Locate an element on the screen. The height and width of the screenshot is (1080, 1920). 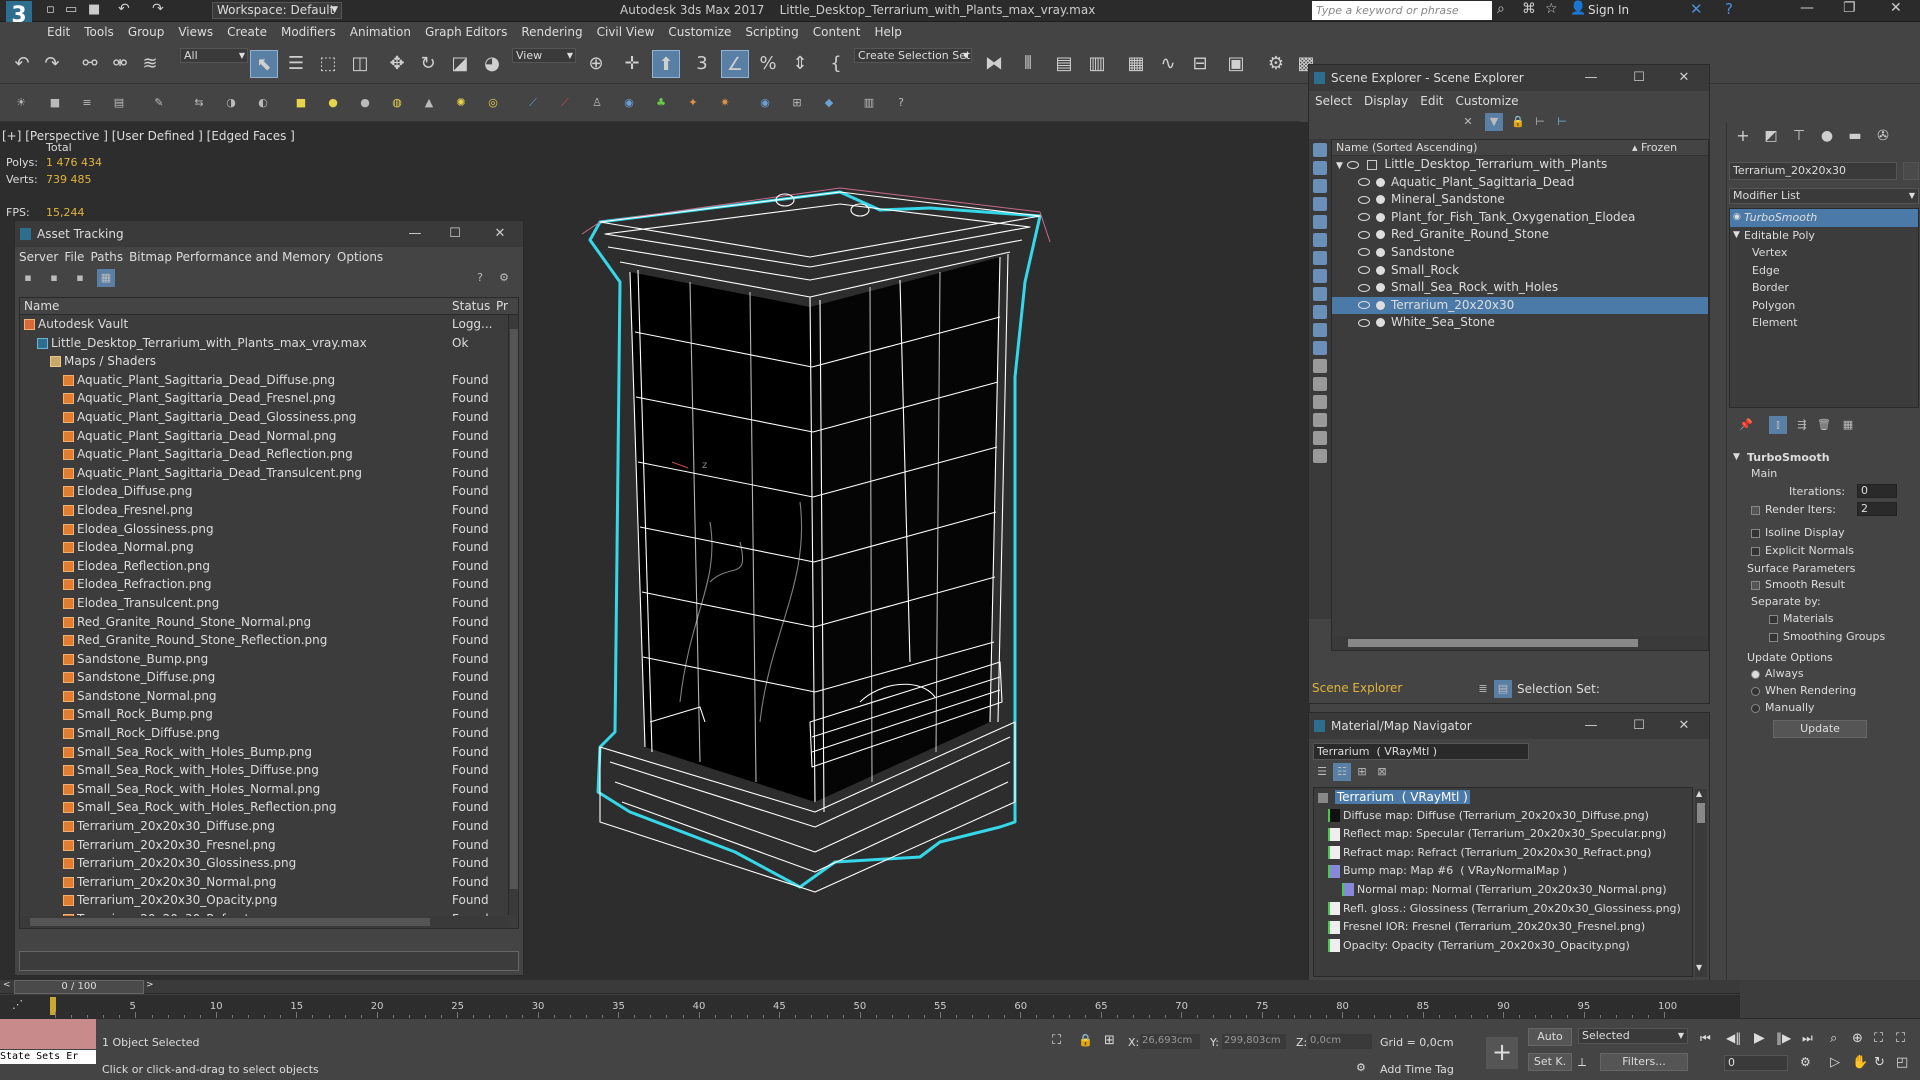
material-name-field: Terrarium ( VRayMtl ) is located at coordinates (1421, 751).